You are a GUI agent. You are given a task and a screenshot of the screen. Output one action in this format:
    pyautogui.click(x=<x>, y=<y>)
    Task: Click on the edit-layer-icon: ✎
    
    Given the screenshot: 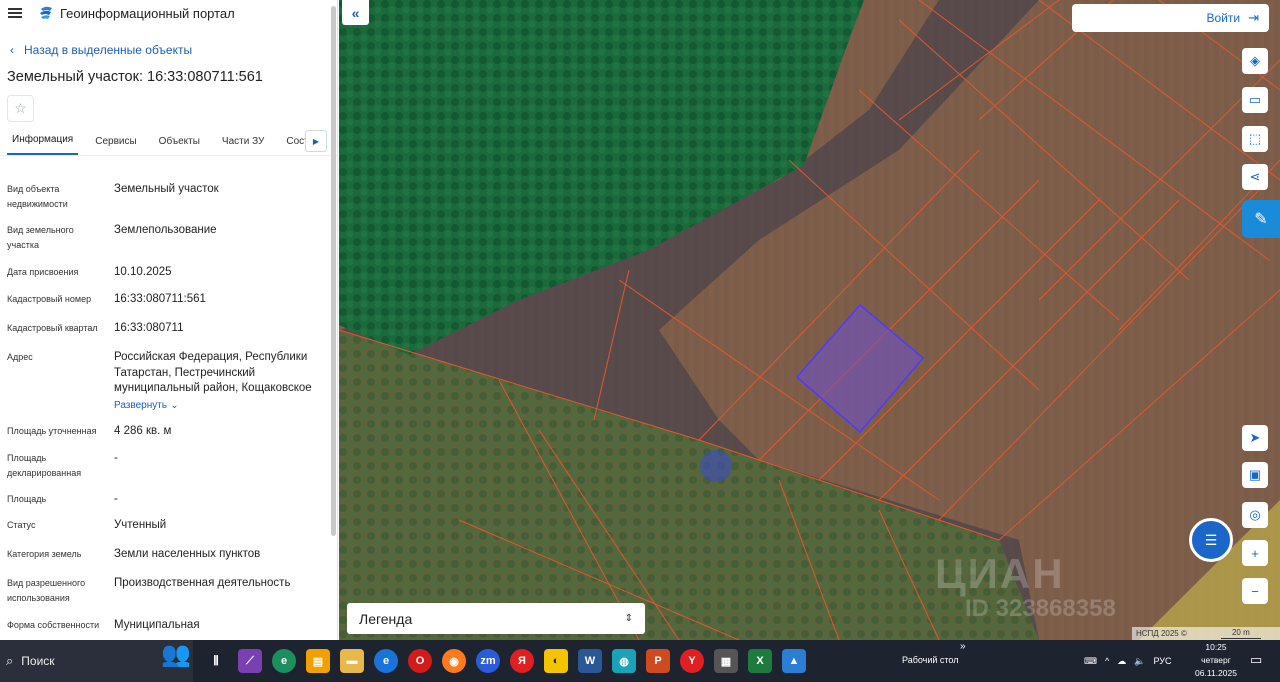 What is the action you would take?
    pyautogui.click(x=1261, y=219)
    